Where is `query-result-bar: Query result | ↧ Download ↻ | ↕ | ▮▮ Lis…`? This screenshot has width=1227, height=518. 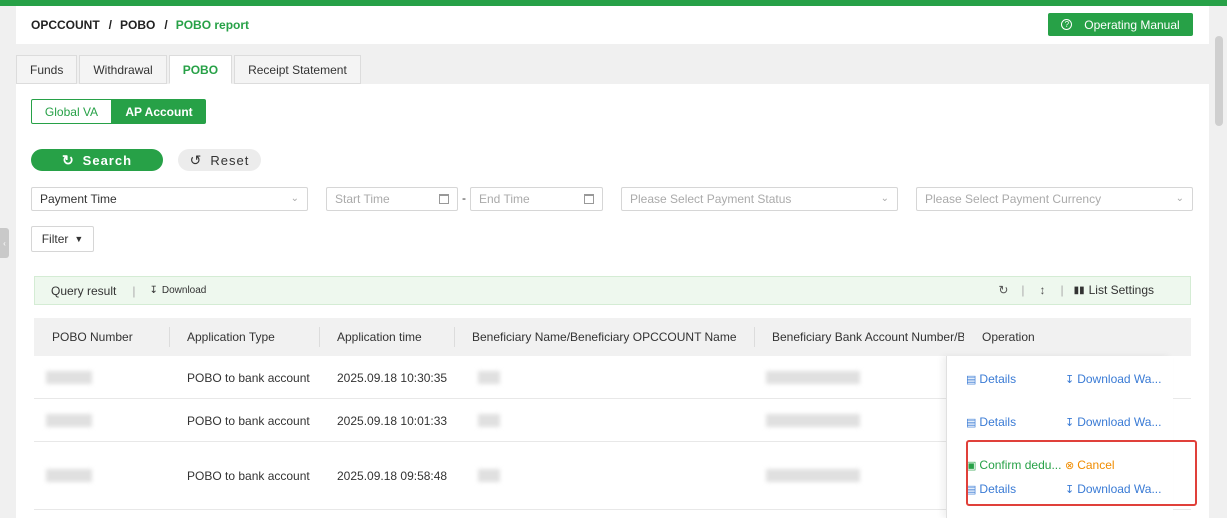 query-result-bar: Query result | ↧ Download ↻ | ↕ | ▮▮ Lis… is located at coordinates (612, 290).